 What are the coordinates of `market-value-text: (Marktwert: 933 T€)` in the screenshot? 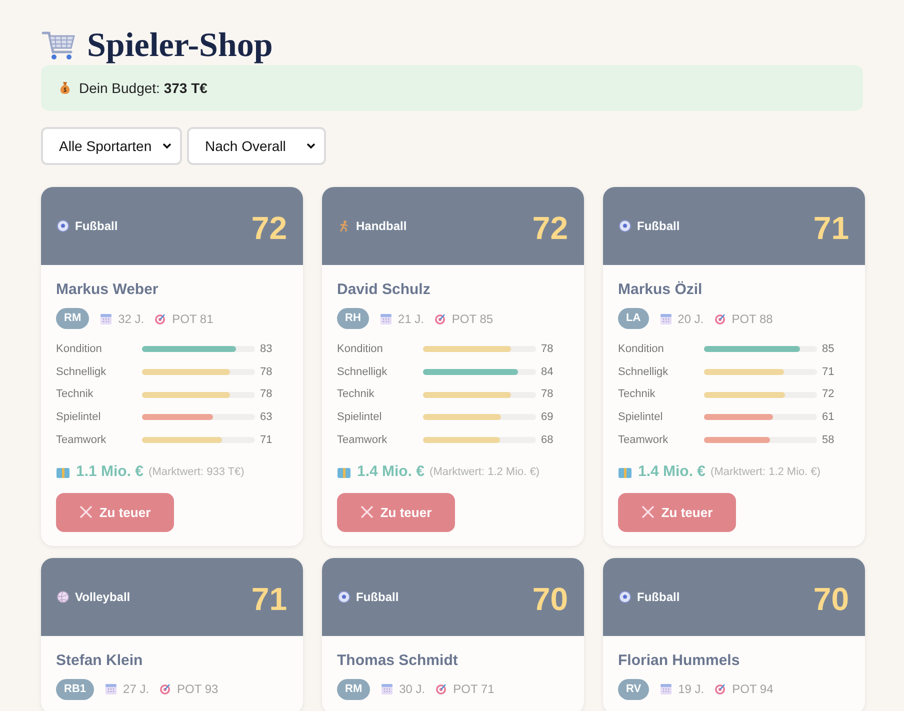 It's located at (196, 472).